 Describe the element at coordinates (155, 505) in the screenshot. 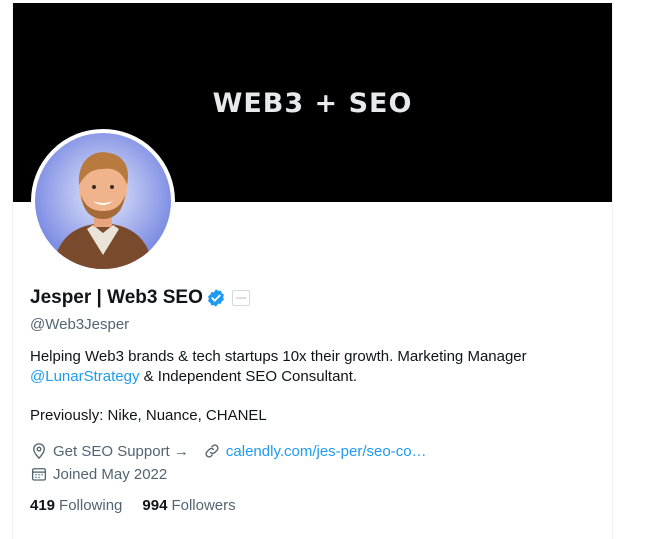

I see `followers-count: 994` at that location.